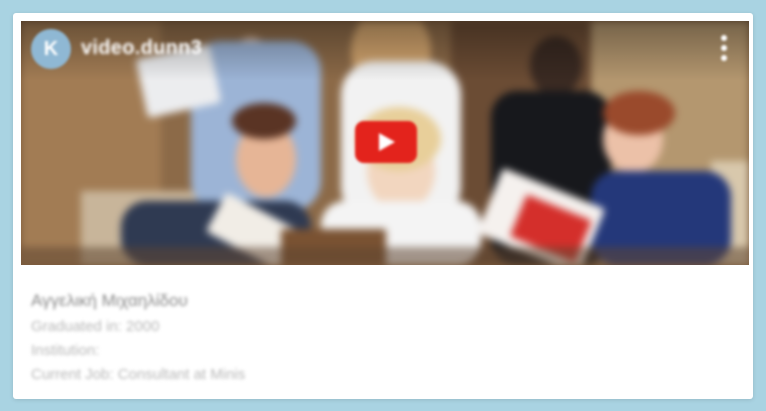  What do you see at coordinates (109, 300) in the screenshot?
I see `profile-name: Αγγελική Μιχαηλίδου` at bounding box center [109, 300].